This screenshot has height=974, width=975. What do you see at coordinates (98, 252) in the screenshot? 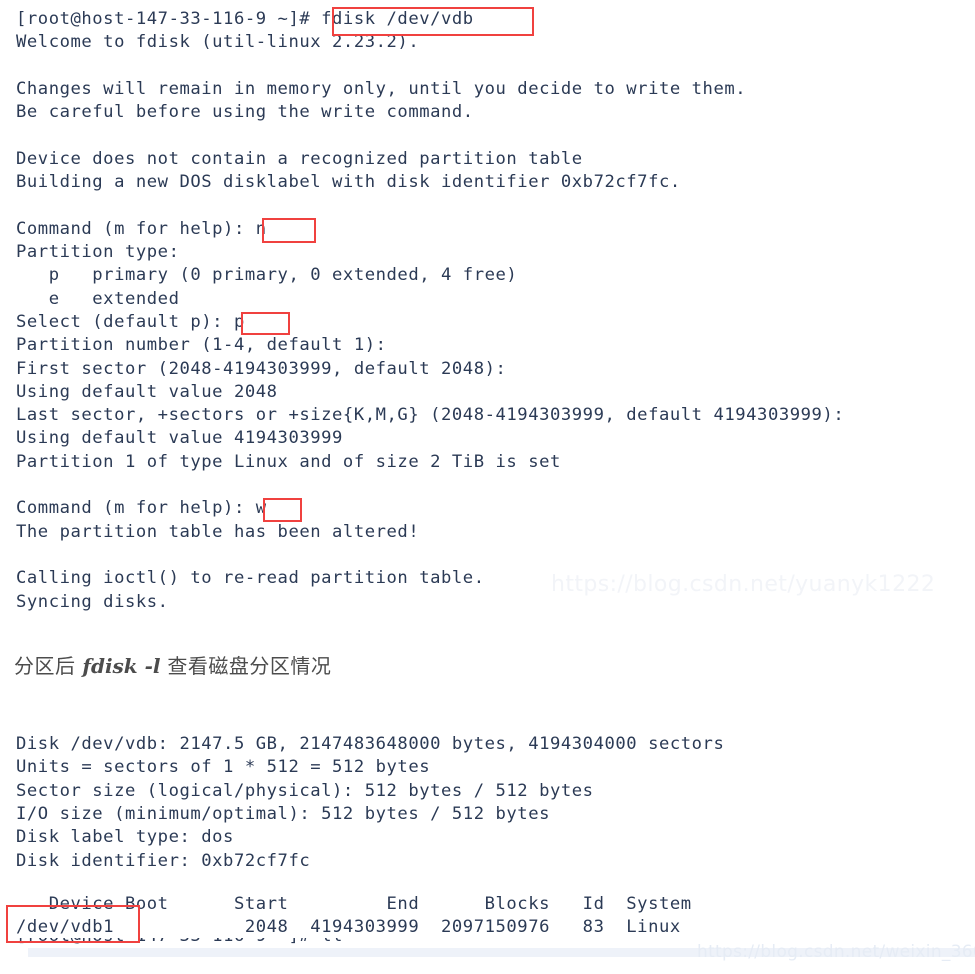
I see `terminal-line: Partition type:` at bounding box center [98, 252].